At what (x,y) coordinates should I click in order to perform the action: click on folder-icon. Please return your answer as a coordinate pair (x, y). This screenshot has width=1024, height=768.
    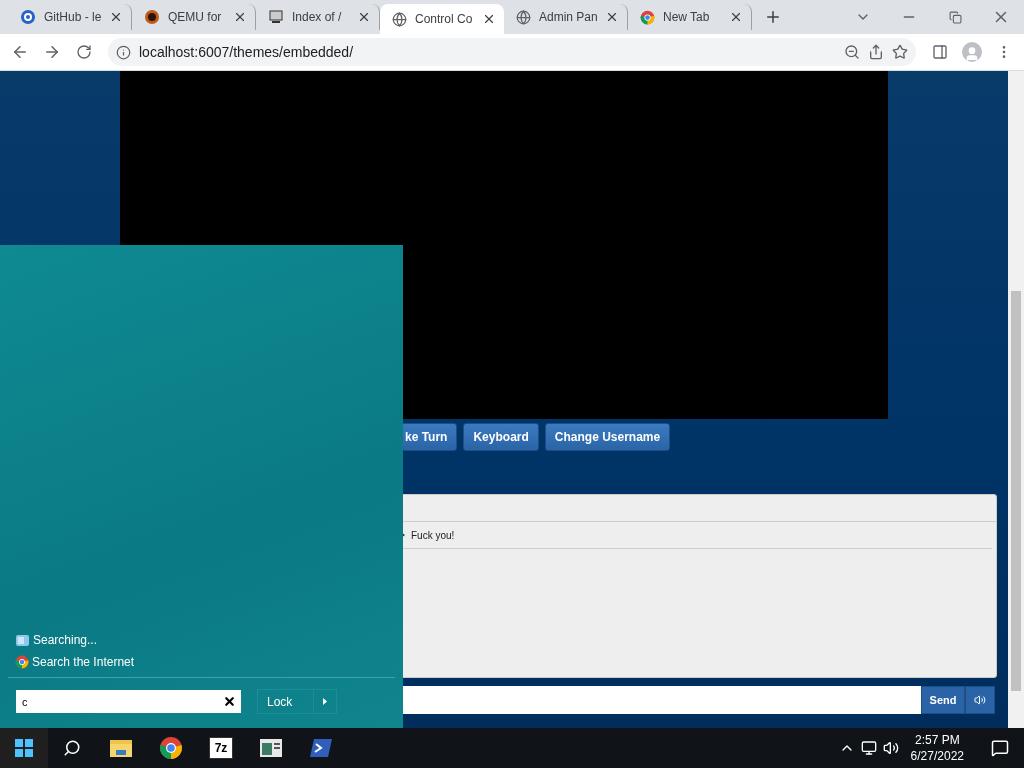
    Looking at the image, I should click on (121, 748).